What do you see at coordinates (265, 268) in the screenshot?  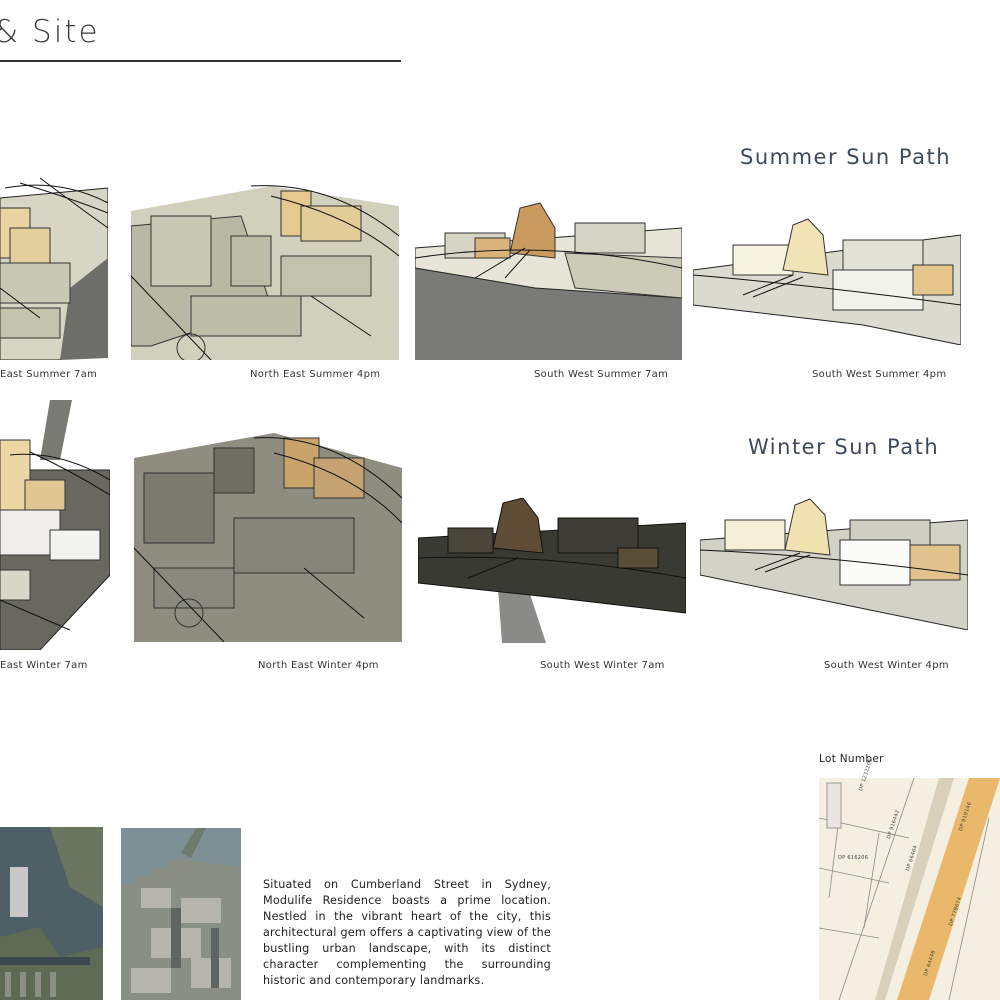 I see `massing-render-north-east-summer-4pm` at bounding box center [265, 268].